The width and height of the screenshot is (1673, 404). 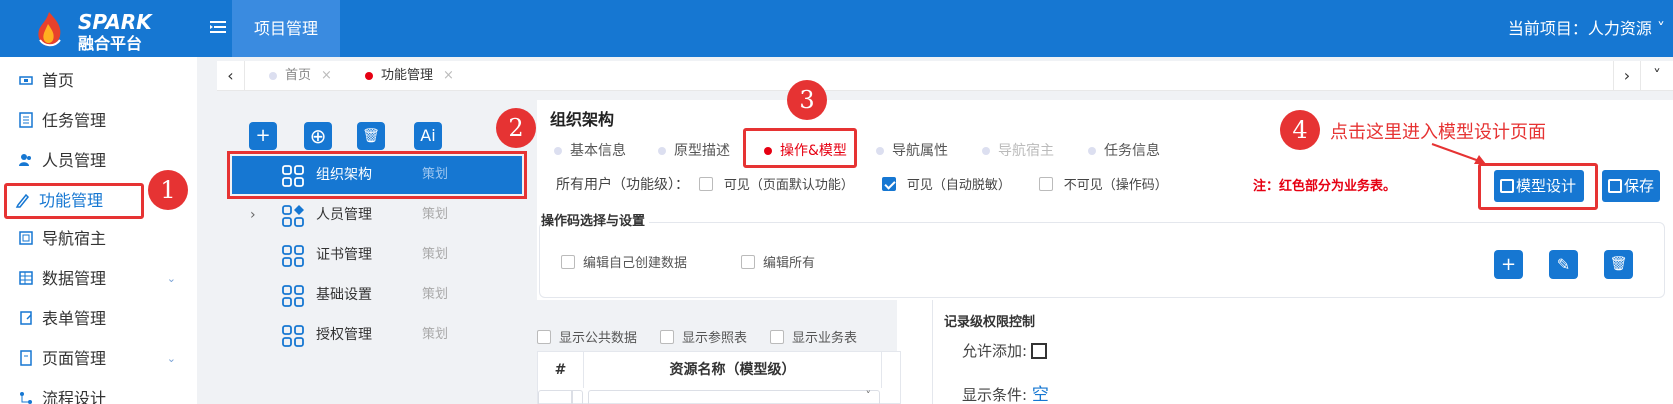 What do you see at coordinates (428, 136) in the screenshot?
I see `ai-button: Ai` at bounding box center [428, 136].